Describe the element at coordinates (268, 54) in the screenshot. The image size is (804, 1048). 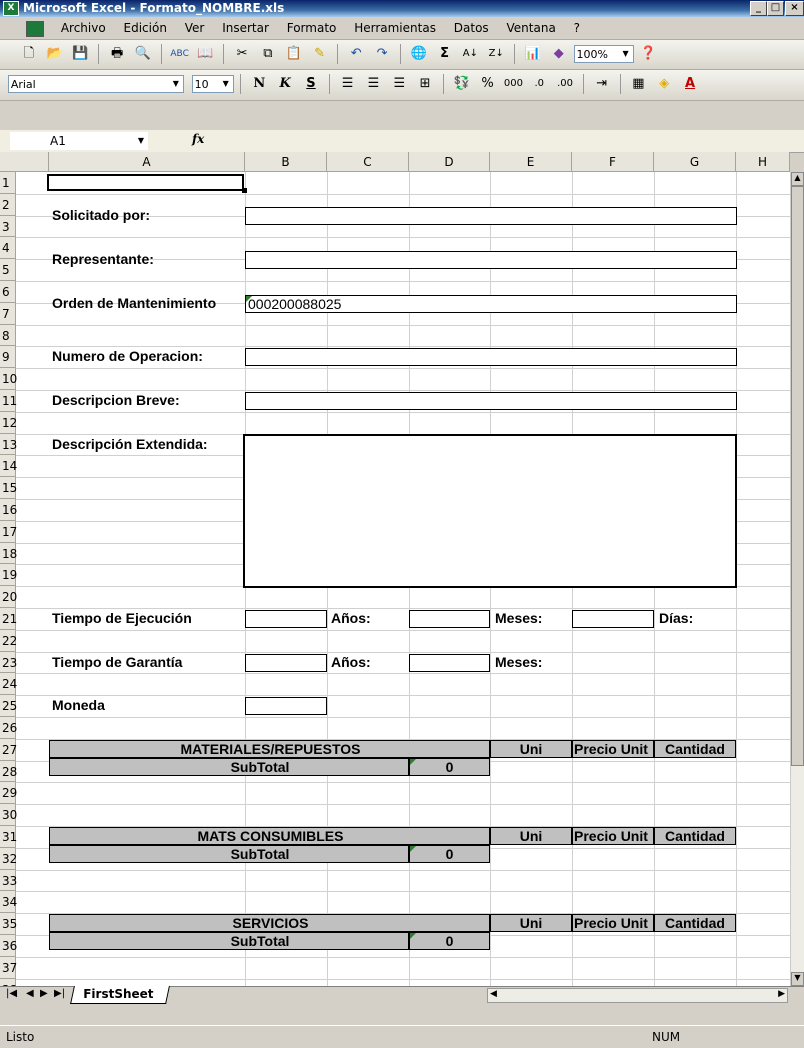
I see `copy-icon: ⧉` at that location.